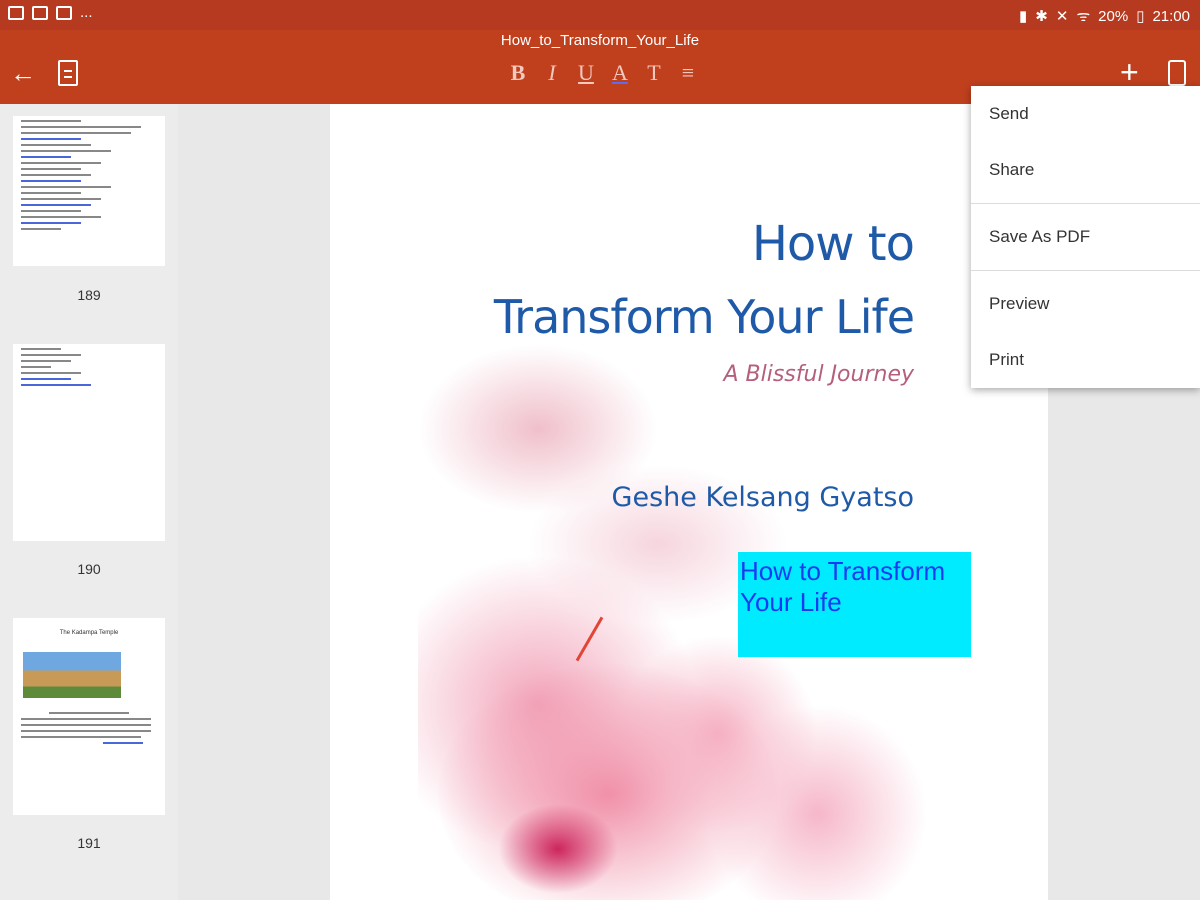 The height and width of the screenshot is (900, 1200). I want to click on thumbnail-heading: The Kadampa Temple, so click(89, 633).